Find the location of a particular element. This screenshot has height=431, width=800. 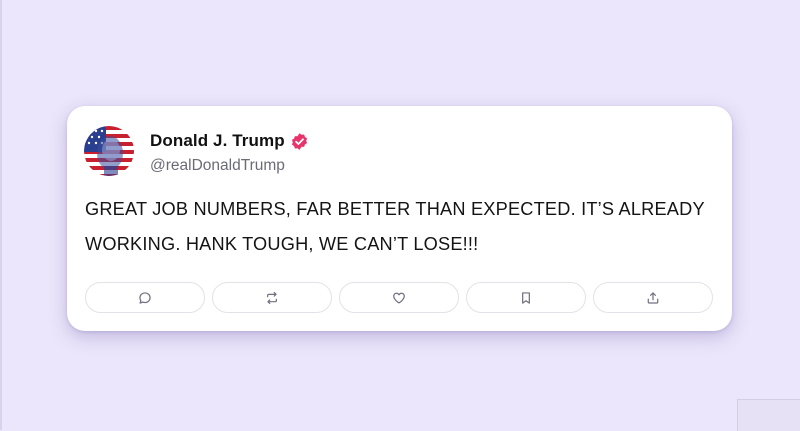

bookmark-button is located at coordinates (526, 297).